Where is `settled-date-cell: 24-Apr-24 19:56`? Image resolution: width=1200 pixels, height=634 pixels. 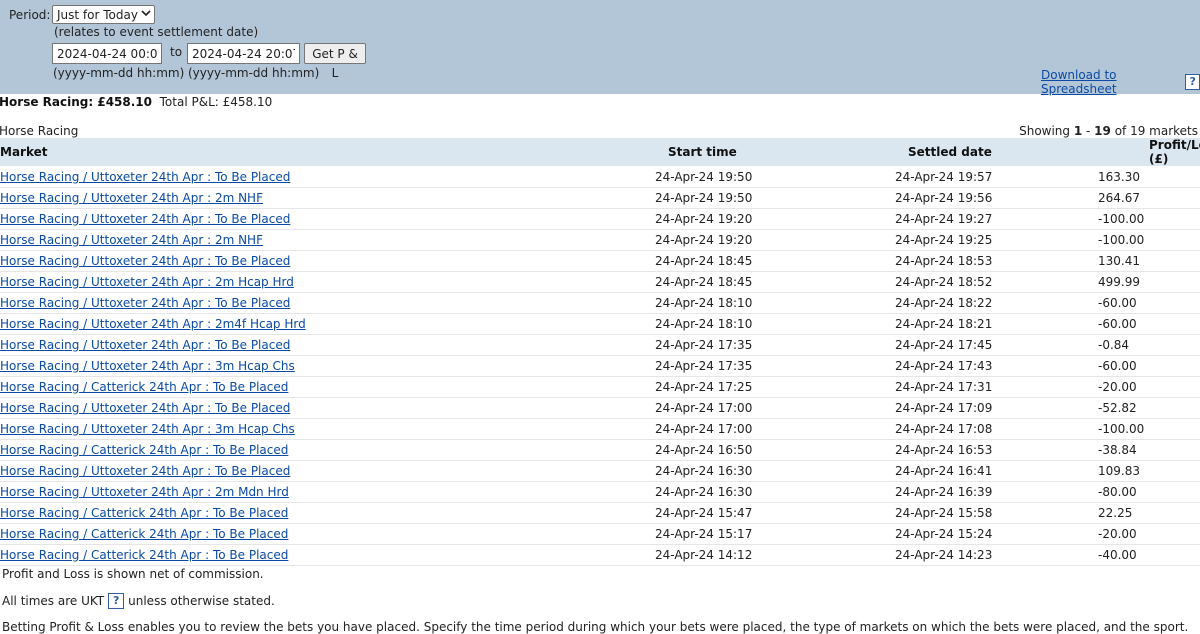
settled-date-cell: 24-Apr-24 19:56 is located at coordinates (979, 198).